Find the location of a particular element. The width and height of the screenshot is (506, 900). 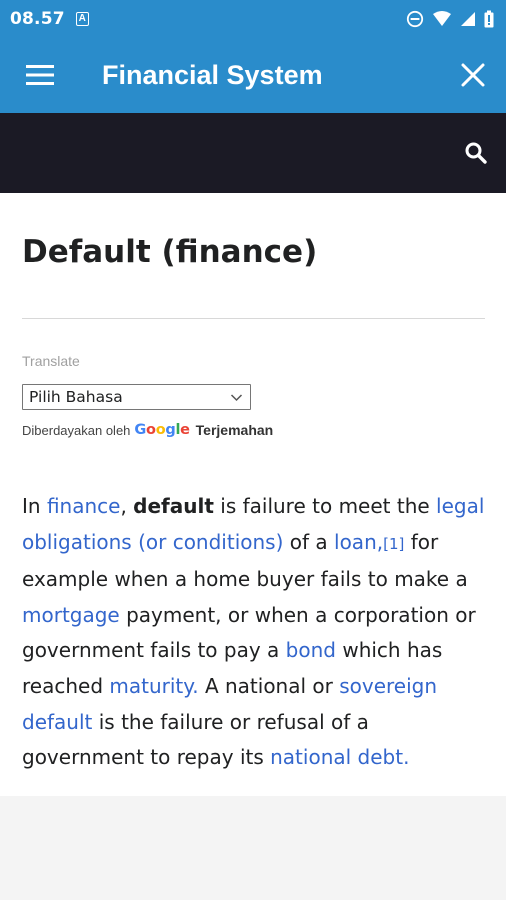

reference-link-1: [1] is located at coordinates (393, 544).